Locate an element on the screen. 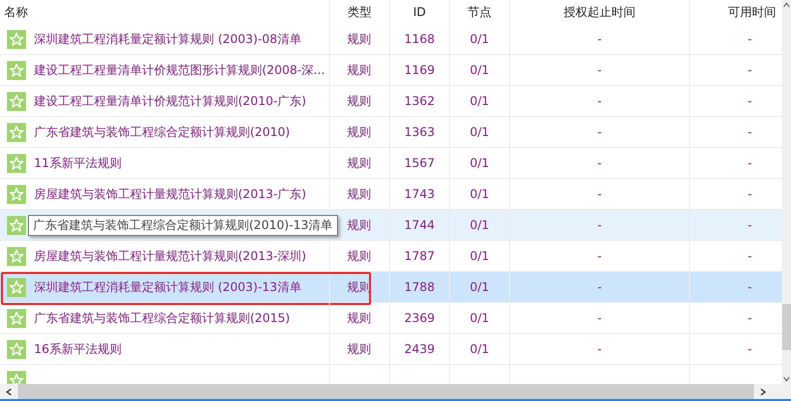  table-row: 建设工程工程量清单计价规范图形计算规则(2008-深... 规则 1169 0/1 - - is located at coordinates (391, 70).